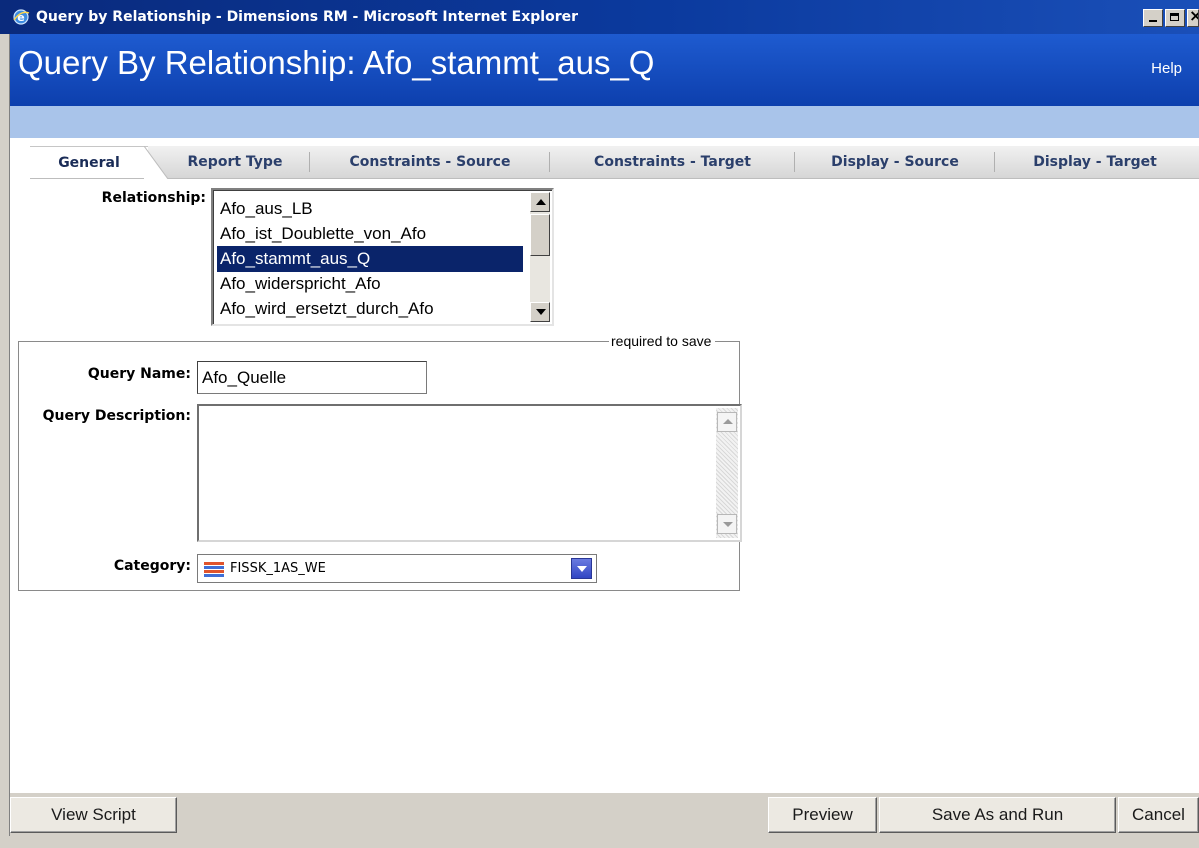 The image size is (1199, 848). What do you see at coordinates (540, 257) in the screenshot?
I see `relationship-scrollbar` at bounding box center [540, 257].